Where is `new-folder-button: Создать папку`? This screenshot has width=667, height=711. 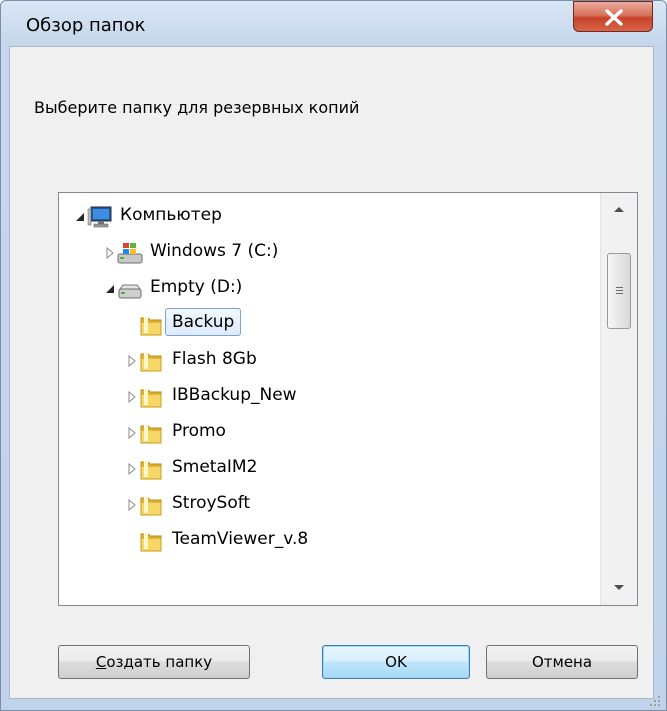
new-folder-button: Создать папку is located at coordinates (154, 662).